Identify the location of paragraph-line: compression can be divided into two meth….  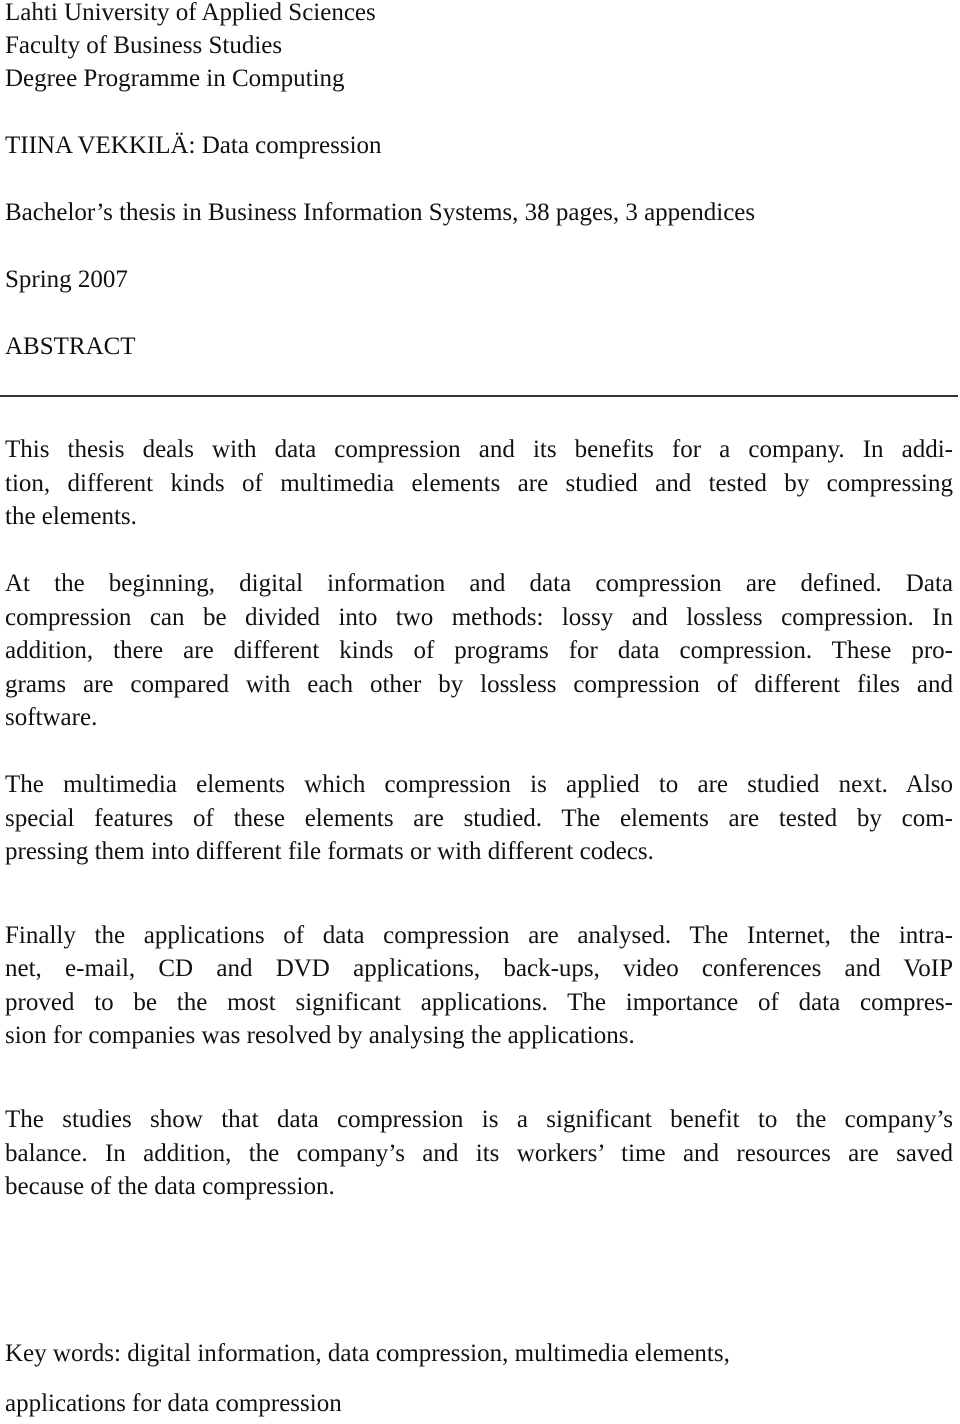
(479, 617).